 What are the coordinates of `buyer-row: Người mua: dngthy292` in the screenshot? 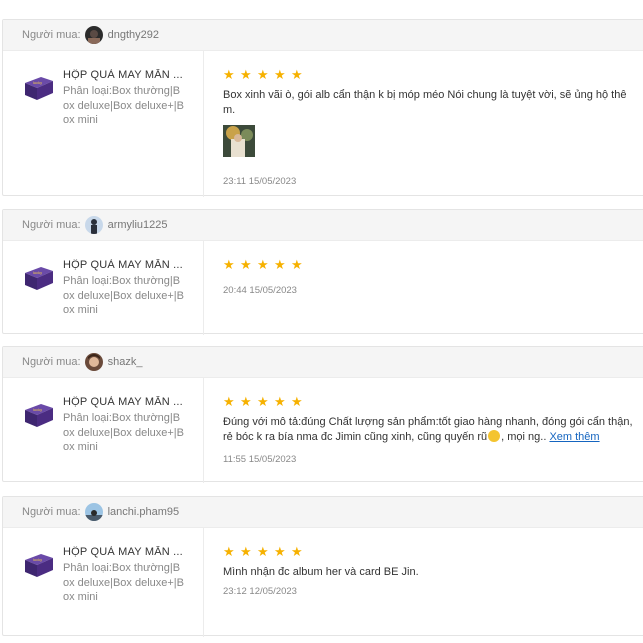 It's located at (323, 35).